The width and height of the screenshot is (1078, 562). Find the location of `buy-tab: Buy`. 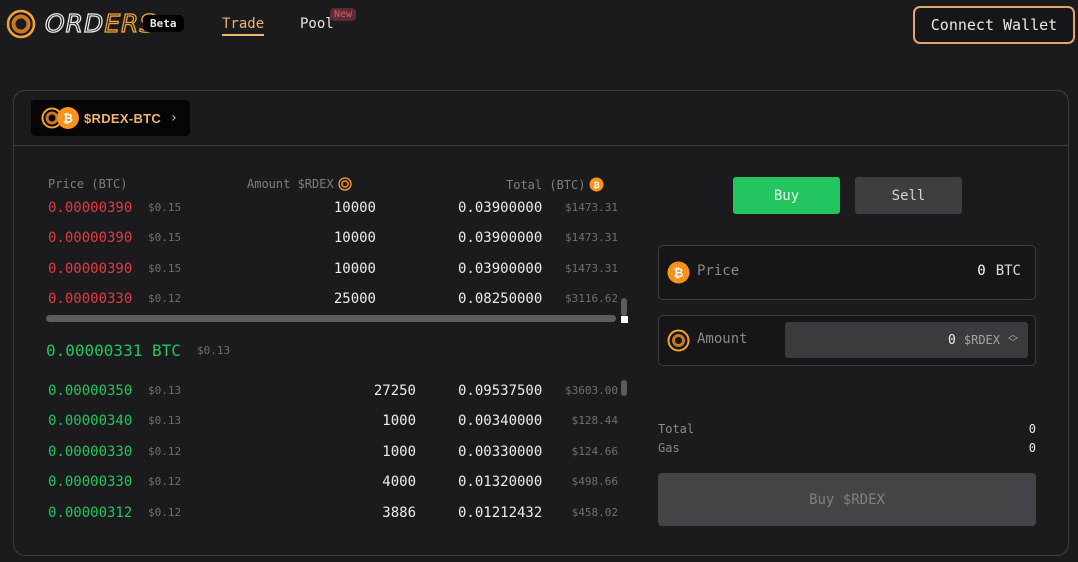

buy-tab: Buy is located at coordinates (786, 195).